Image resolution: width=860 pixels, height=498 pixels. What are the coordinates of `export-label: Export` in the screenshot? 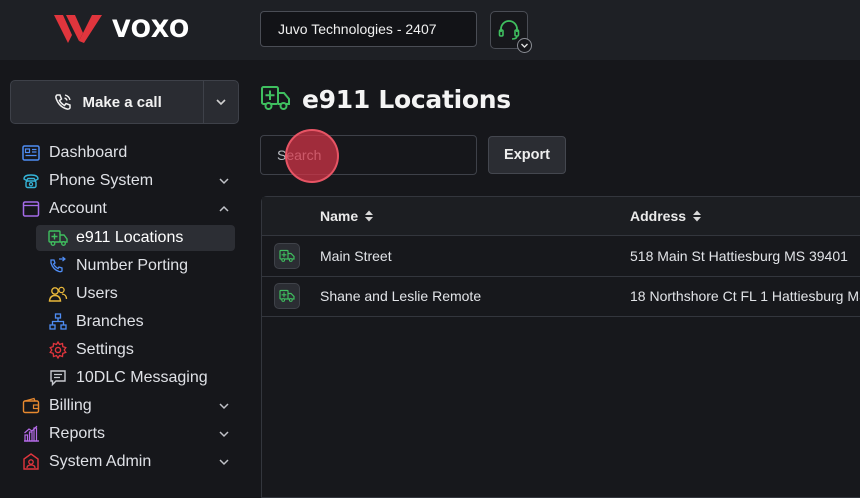 It's located at (527, 155).